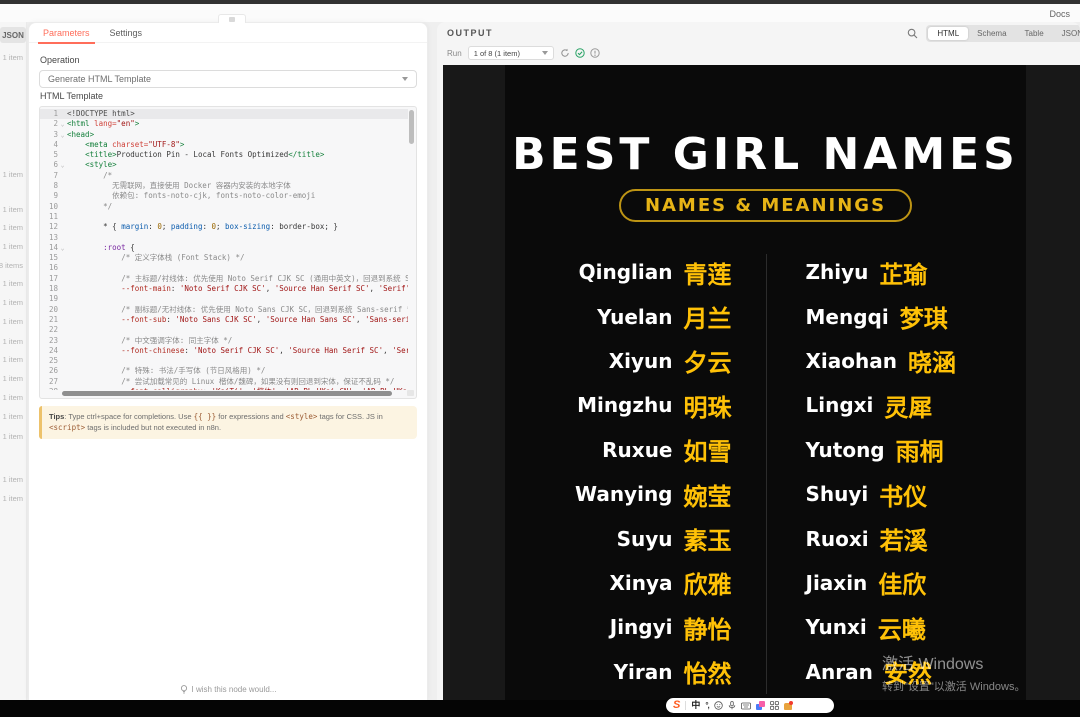  What do you see at coordinates (224, 341) in the screenshot?
I see `code-line: 23 /* 中文强调字体: 同主字体 */` at bounding box center [224, 341].